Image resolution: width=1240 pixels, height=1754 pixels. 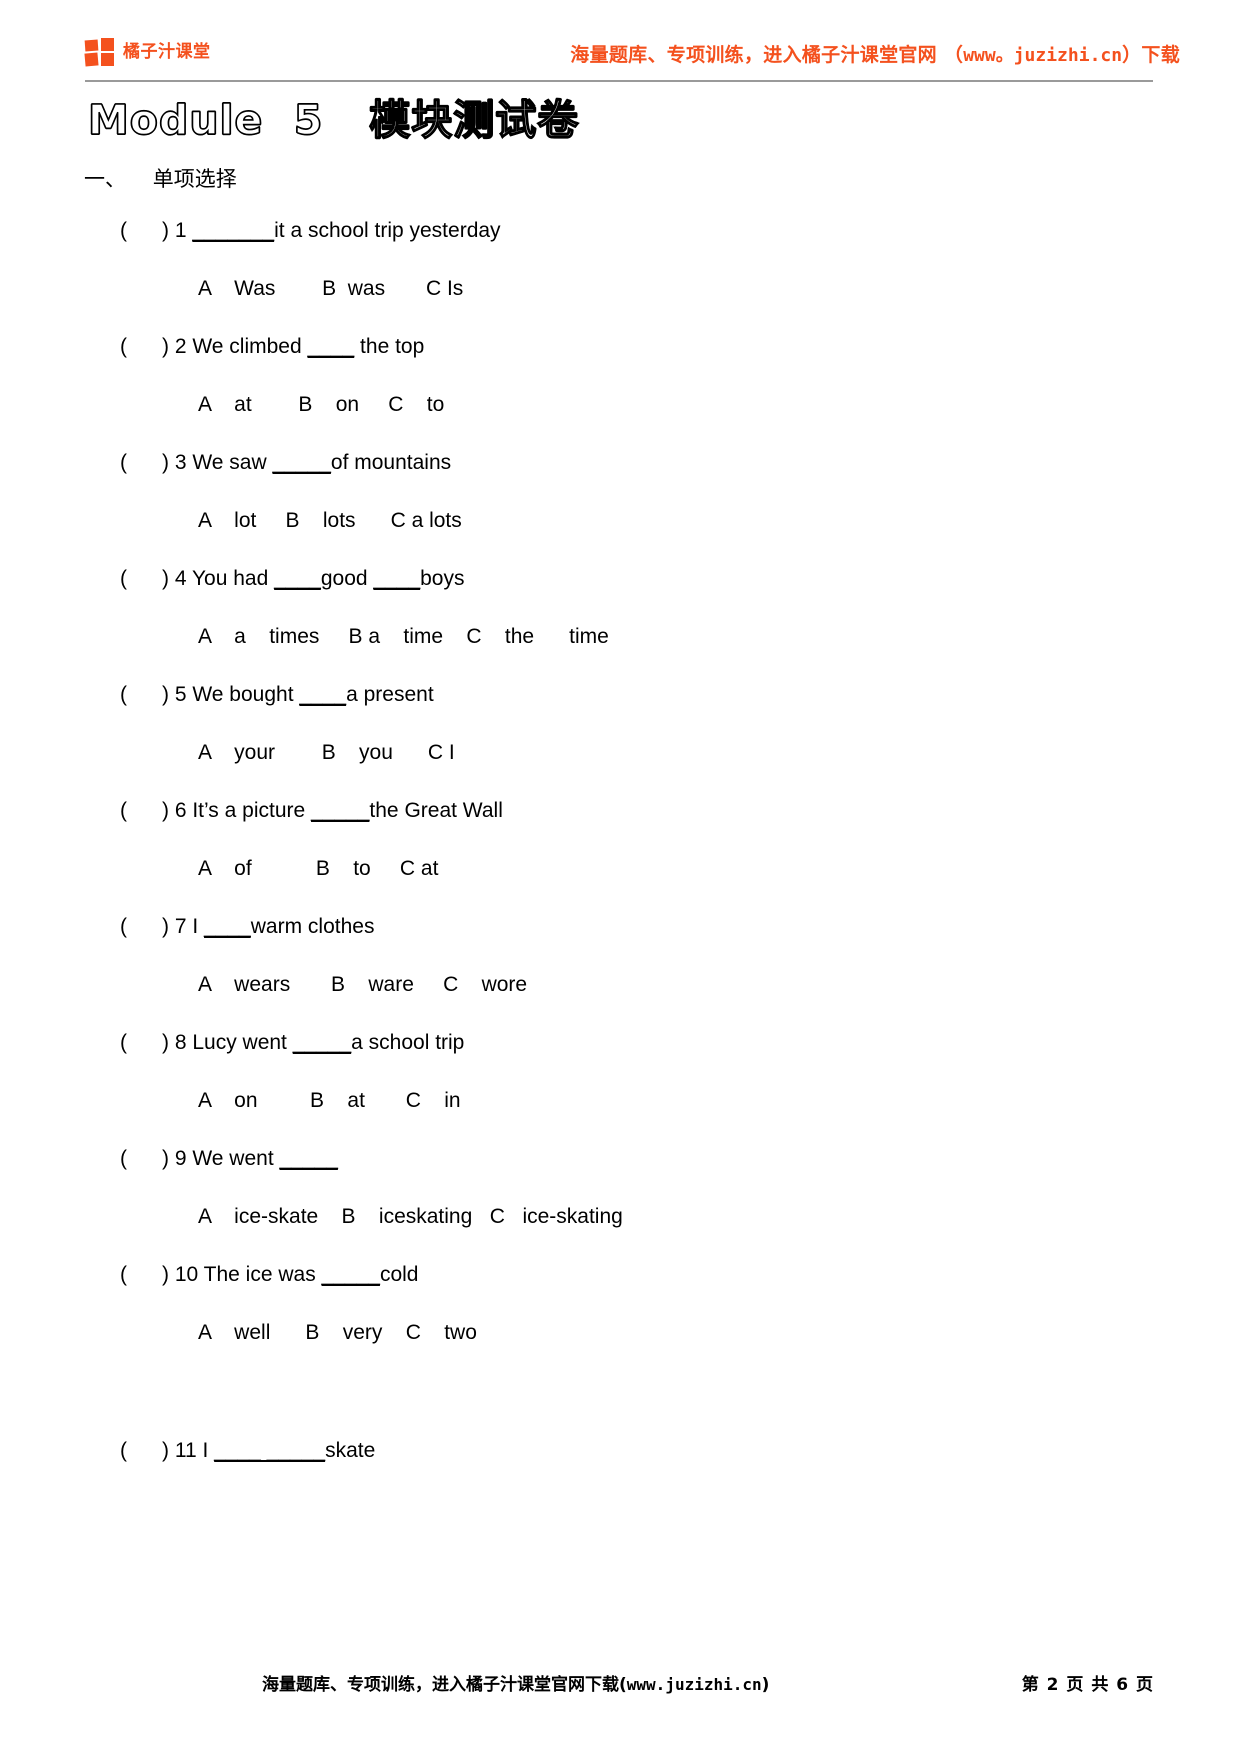 I want to click on answer-bracket: ( ) 10, so click(x=162, y=1274).